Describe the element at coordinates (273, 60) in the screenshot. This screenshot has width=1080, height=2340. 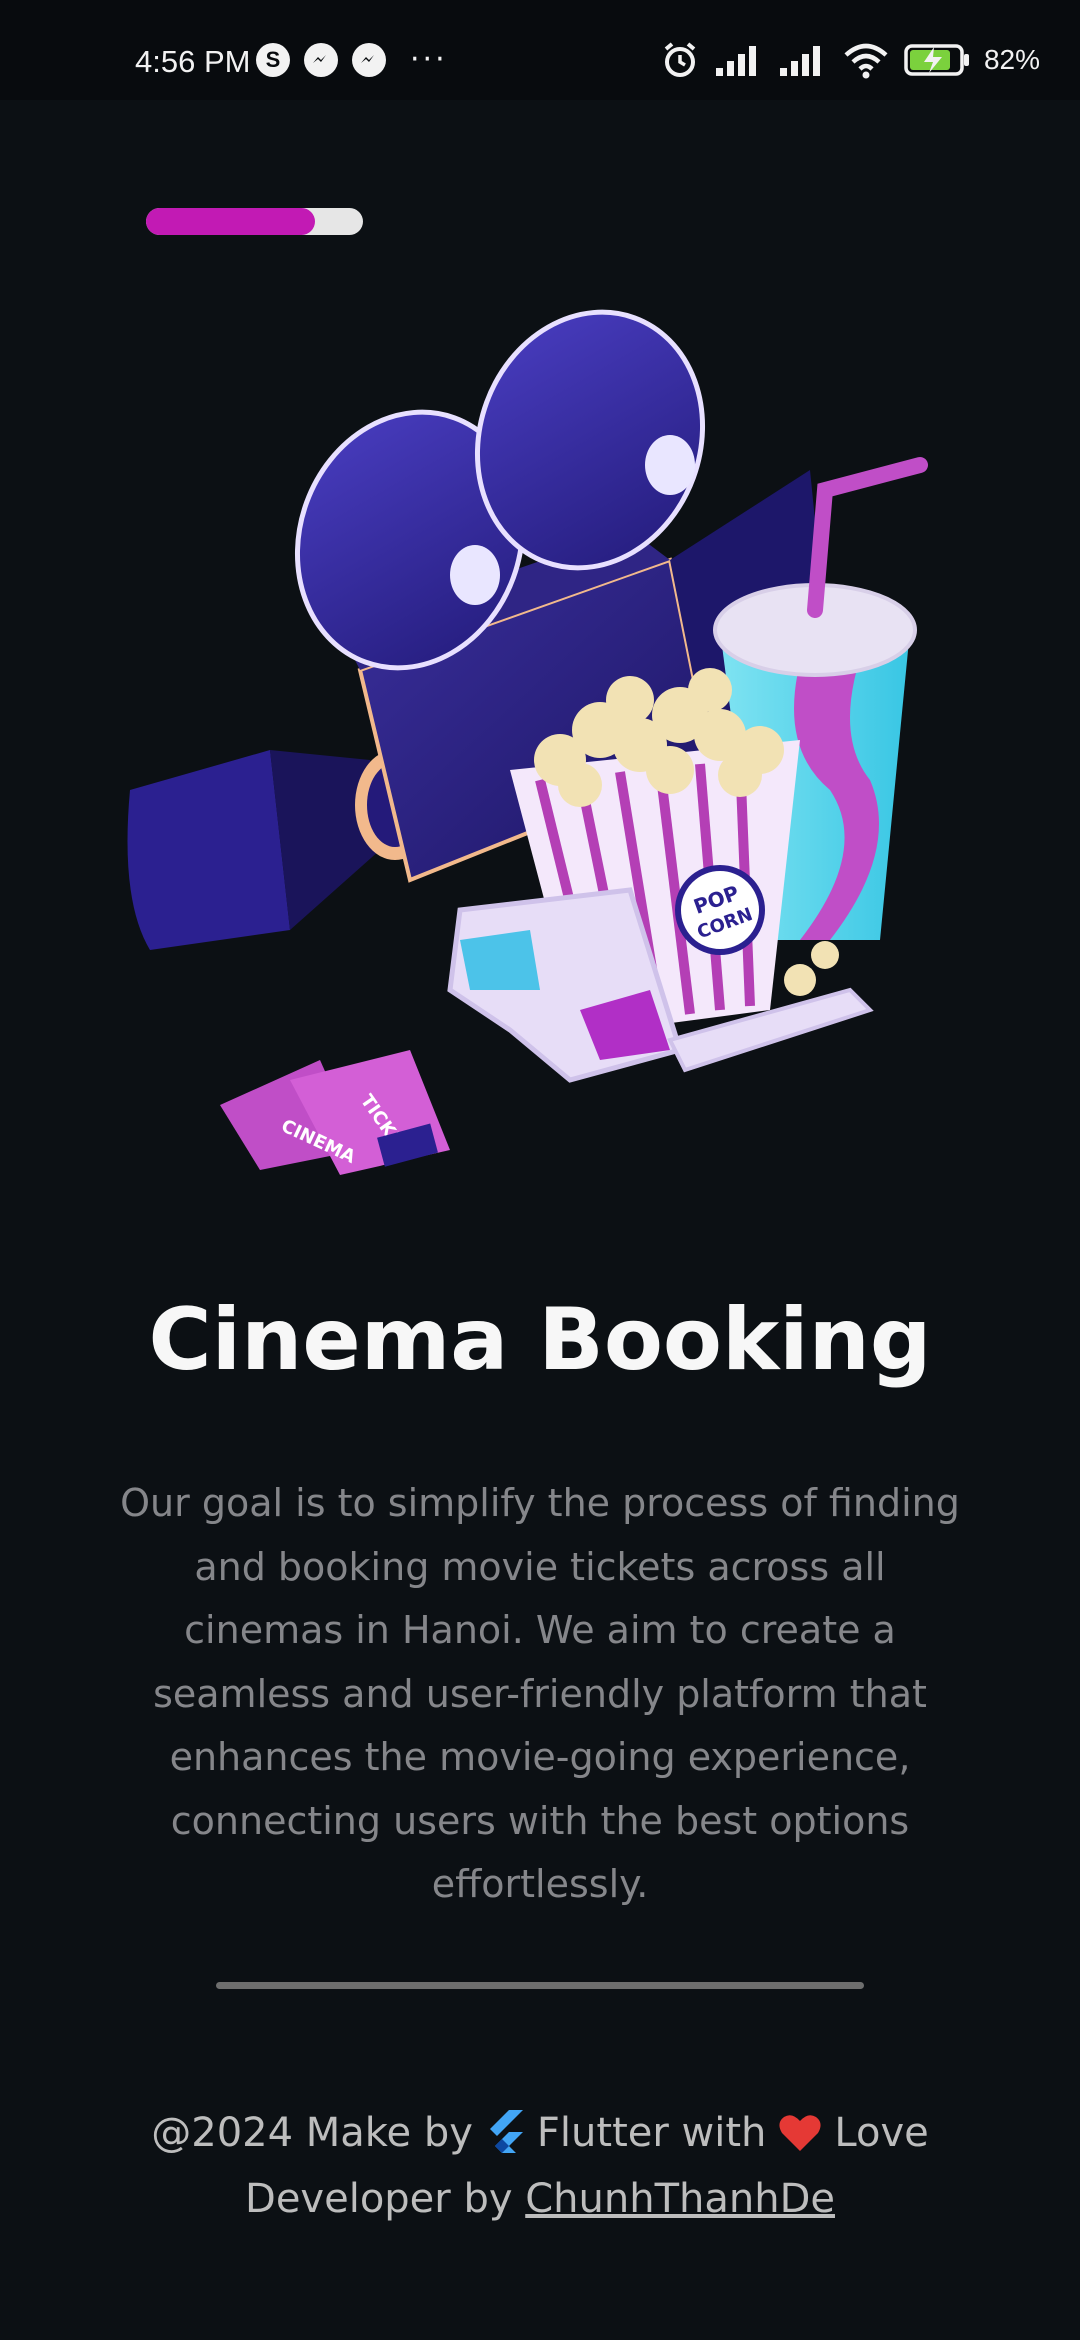
I see `skype-icon: S` at that location.